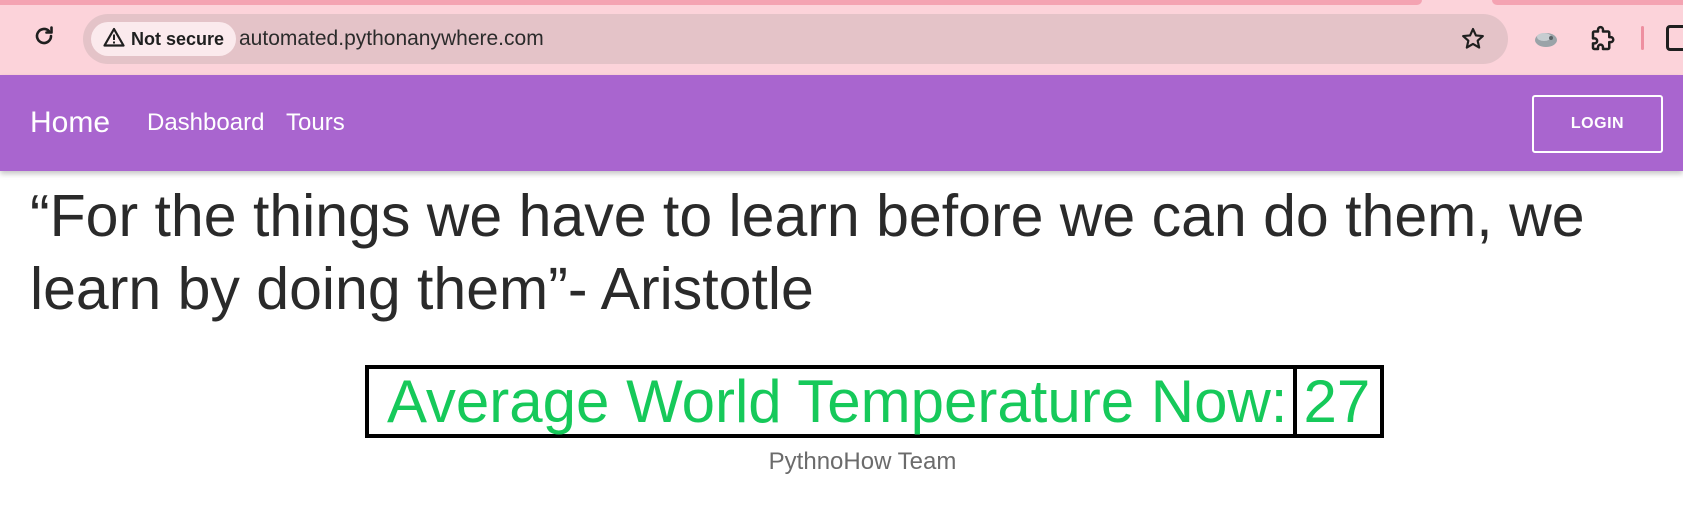  What do you see at coordinates (1642, 38) in the screenshot?
I see `toolbar-divider` at bounding box center [1642, 38].